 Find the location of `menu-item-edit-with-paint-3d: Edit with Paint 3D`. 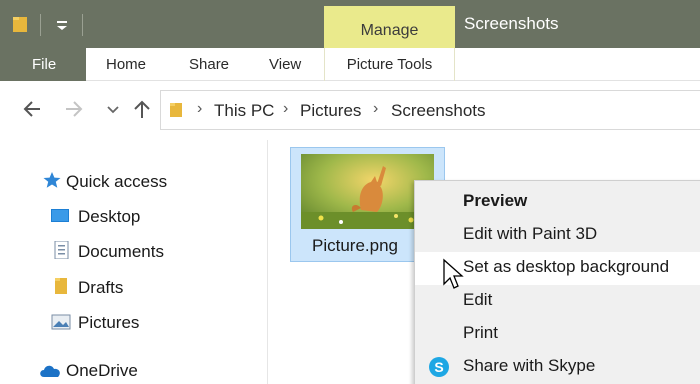

menu-item-edit-with-paint-3d: Edit with Paint 3D is located at coordinates (557, 235).